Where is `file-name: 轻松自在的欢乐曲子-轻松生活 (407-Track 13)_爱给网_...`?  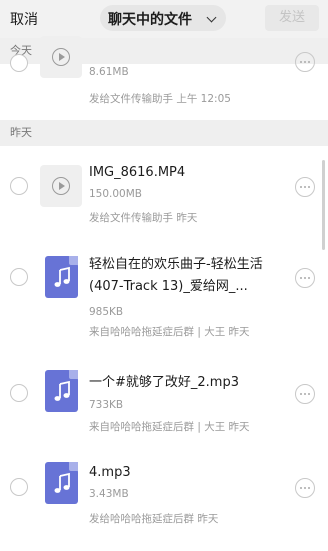
file-name: 轻松自在的欢乐曲子-轻松生活 (407-Track 13)_爱给网_... is located at coordinates (176, 275).